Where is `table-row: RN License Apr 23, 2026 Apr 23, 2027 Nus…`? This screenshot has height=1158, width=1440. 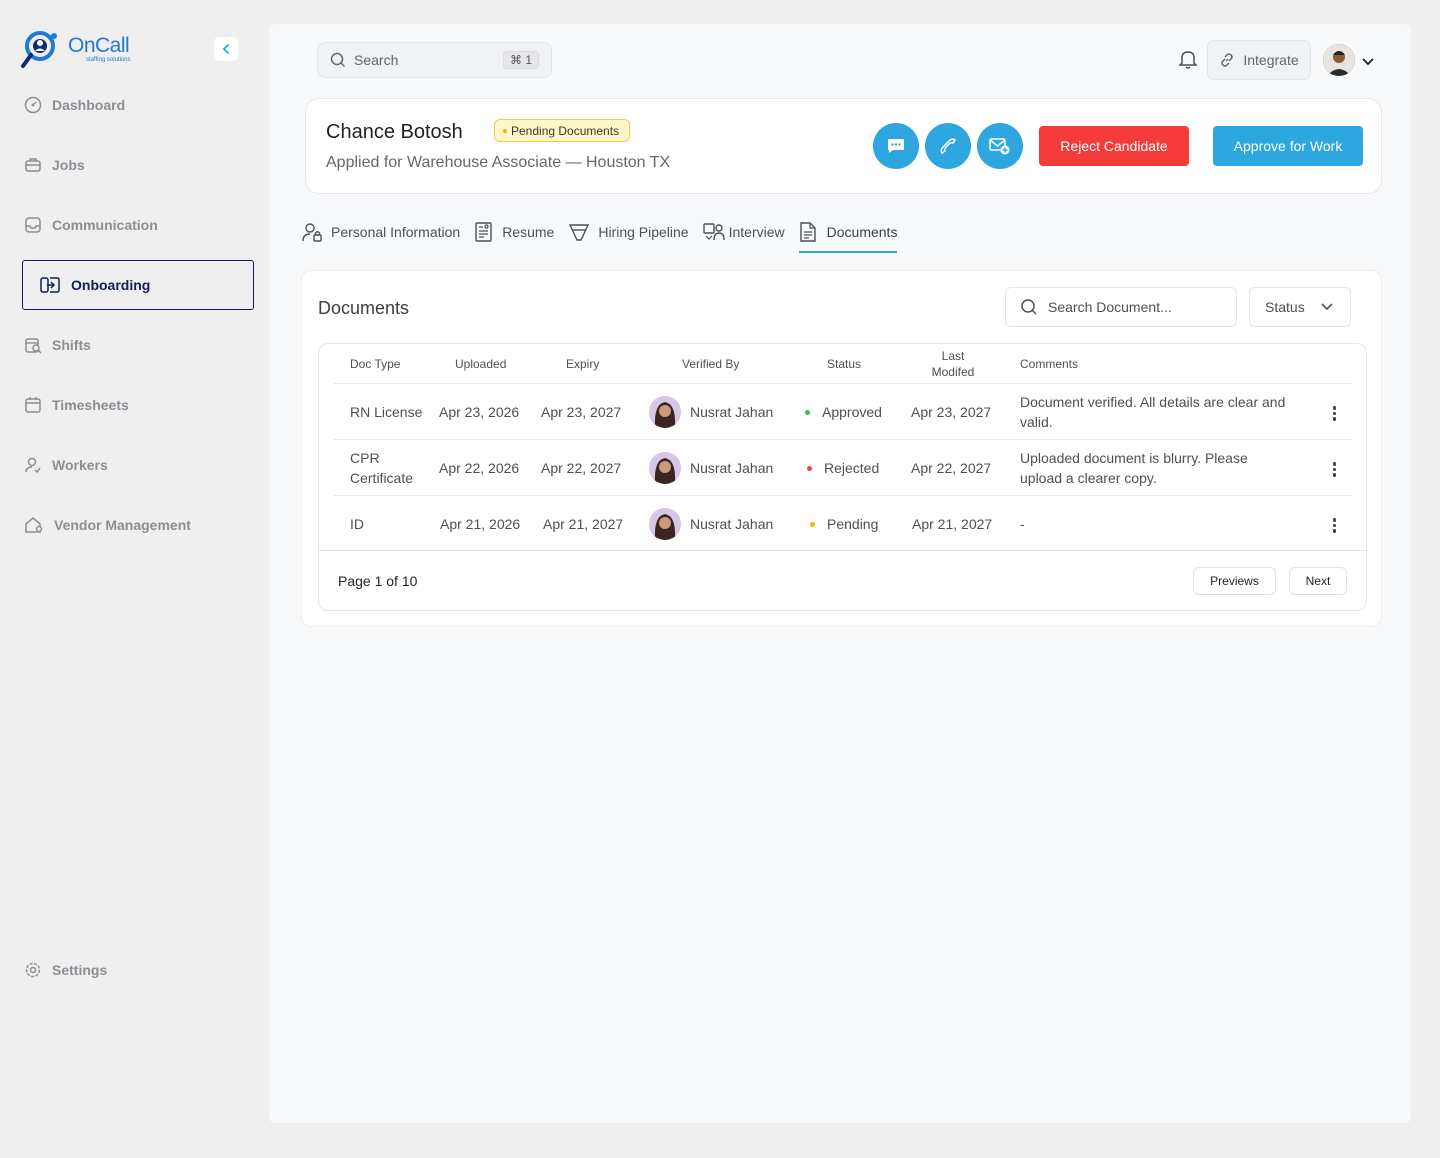 table-row: RN License Apr 23, 2026 Apr 23, 2027 Nus… is located at coordinates (843, 411).